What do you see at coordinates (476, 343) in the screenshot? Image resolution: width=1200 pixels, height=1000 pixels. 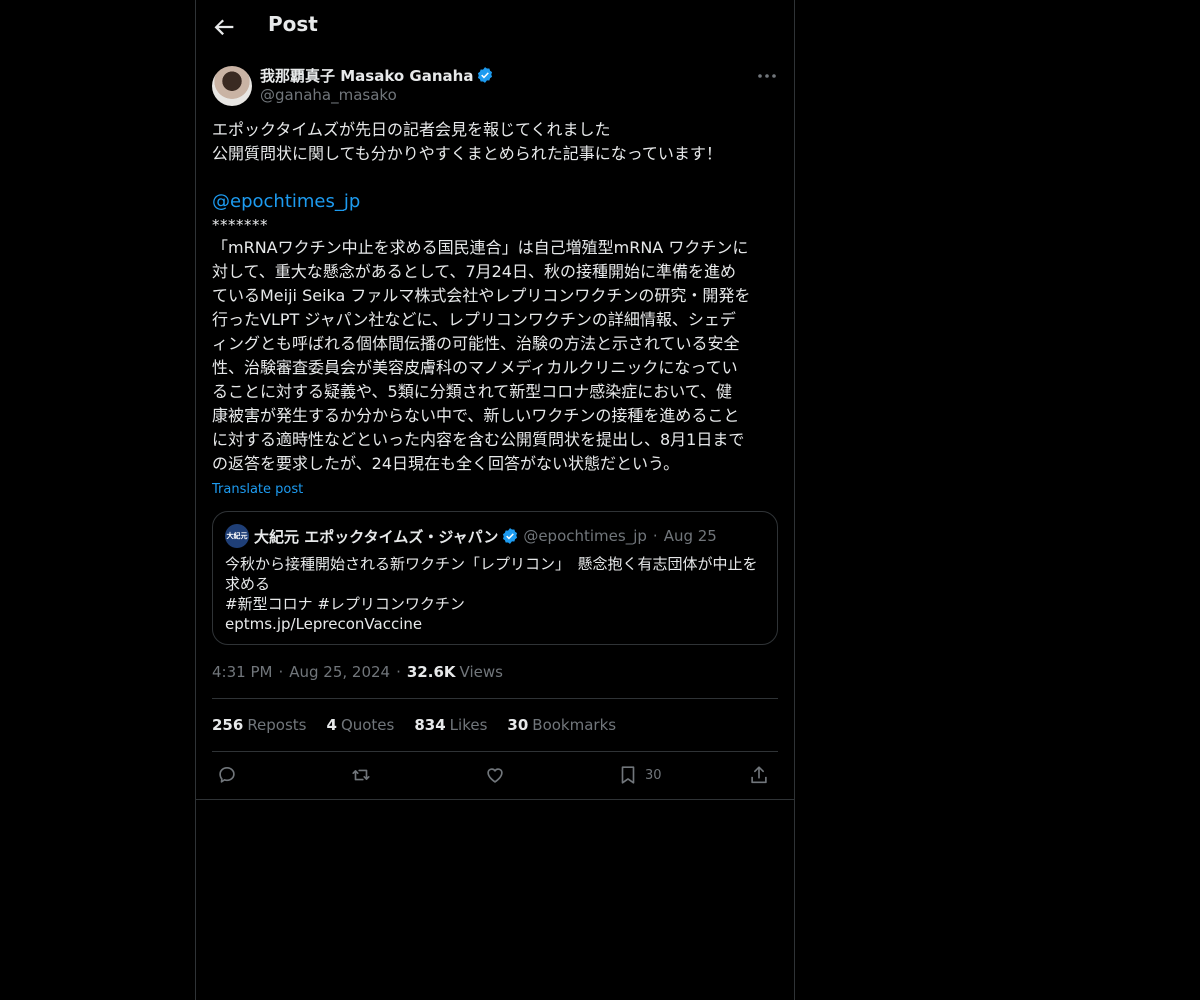 I see `post-line: ィングとも呼ばれる個体間伝播の可能性、治験の方法と示されている安全` at bounding box center [476, 343].